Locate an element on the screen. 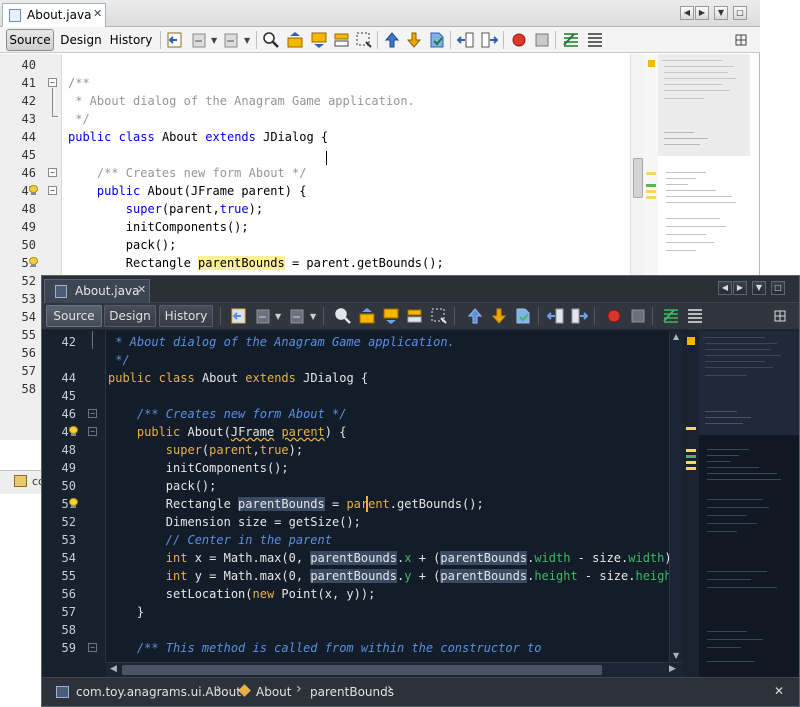 This screenshot has height=707, width=800. dark-vertical-scrollbar: ▲ ▼ is located at coordinates (676, 496).